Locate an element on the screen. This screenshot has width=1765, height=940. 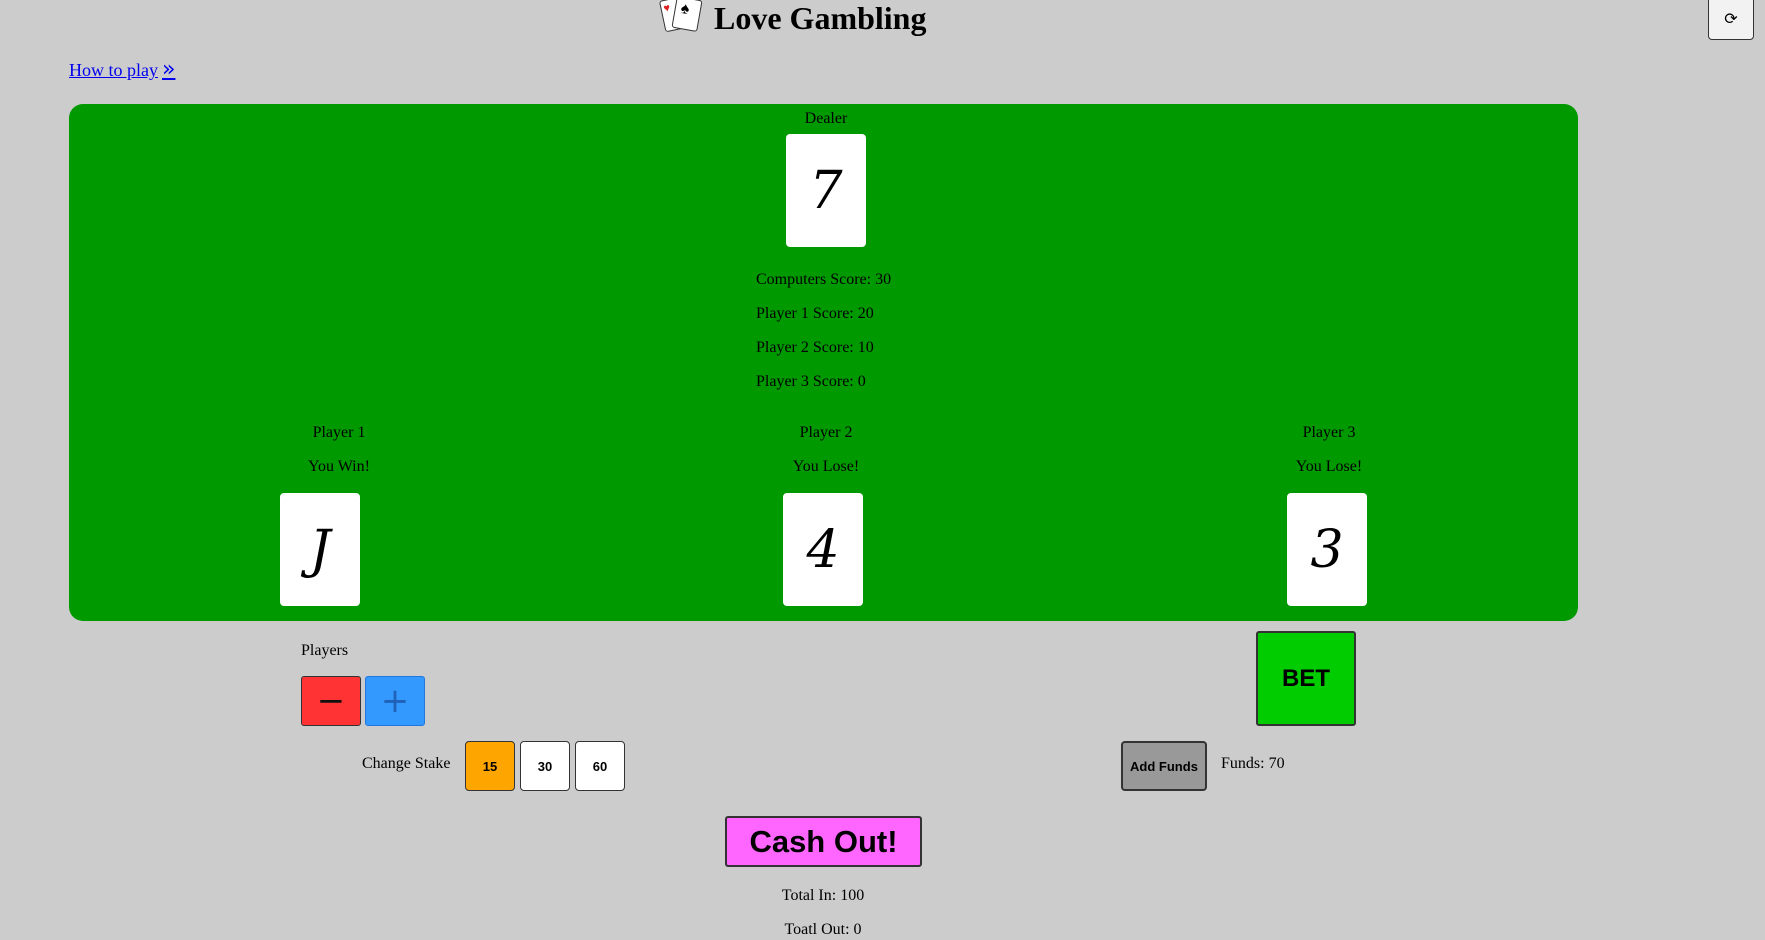
funds-display: Funds: 70 is located at coordinates (1253, 763).